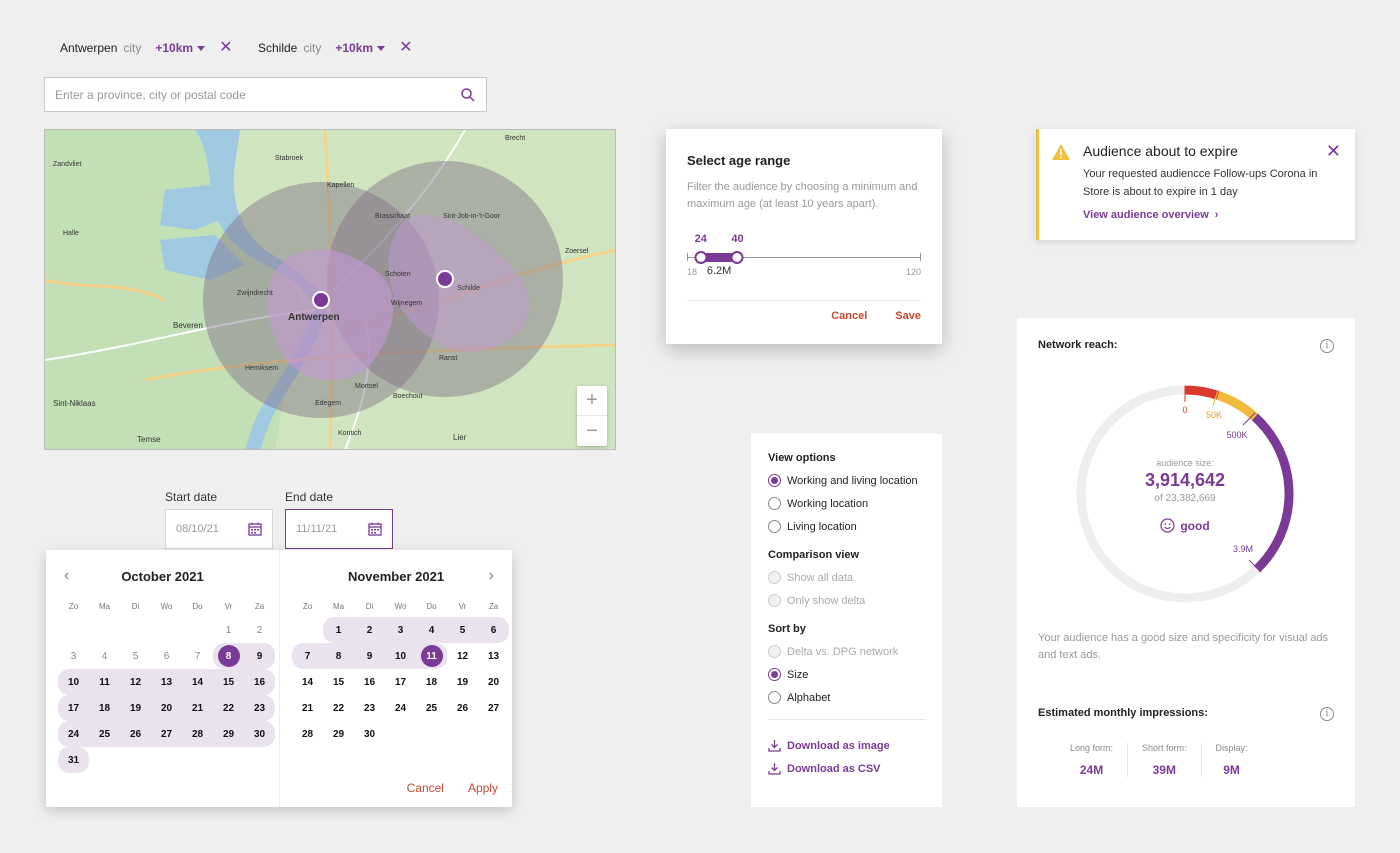 Image resolution: width=1400 pixels, height=853 pixels. What do you see at coordinates (846, 745) in the screenshot?
I see `download-image-link: Download as image` at bounding box center [846, 745].